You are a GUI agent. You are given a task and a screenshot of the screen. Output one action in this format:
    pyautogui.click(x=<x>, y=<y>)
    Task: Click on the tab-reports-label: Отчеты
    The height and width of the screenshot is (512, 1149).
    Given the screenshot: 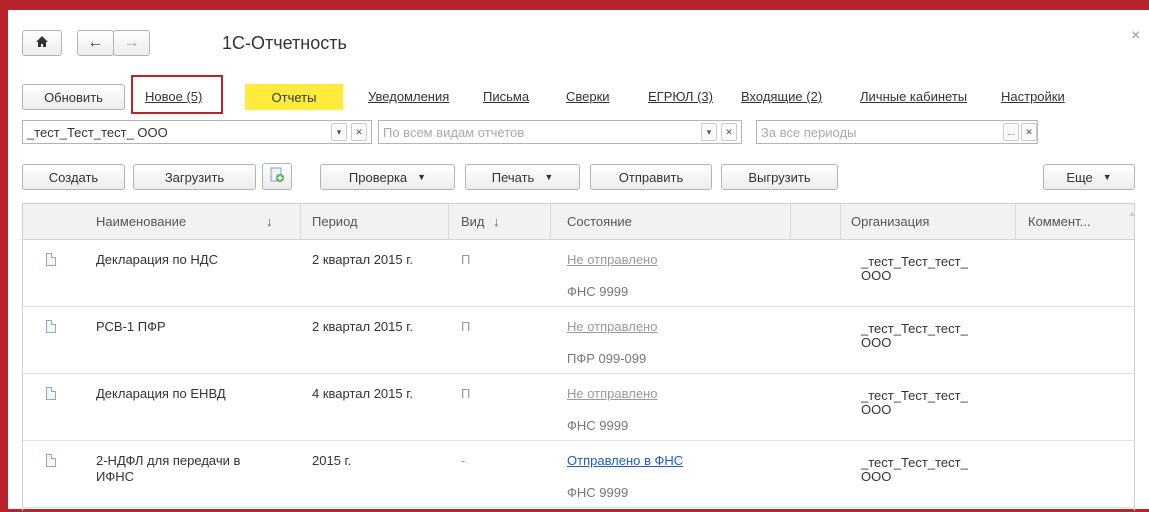 What is the action you would take?
    pyautogui.click(x=294, y=97)
    